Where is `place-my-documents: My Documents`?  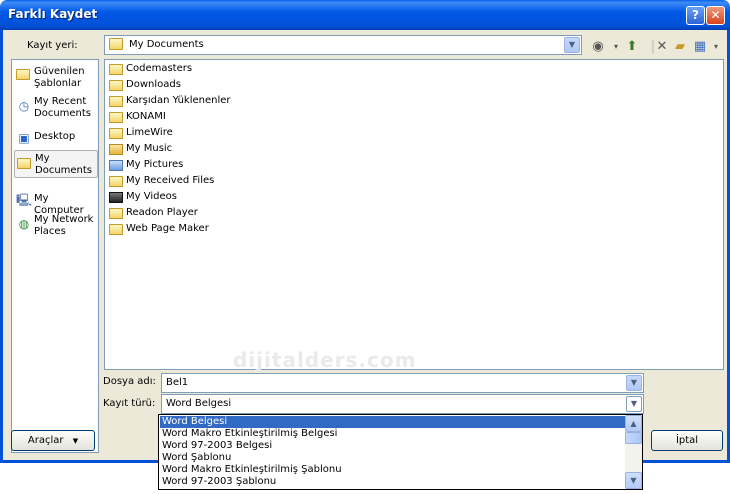
place-my-documents: My Documents is located at coordinates (56, 164).